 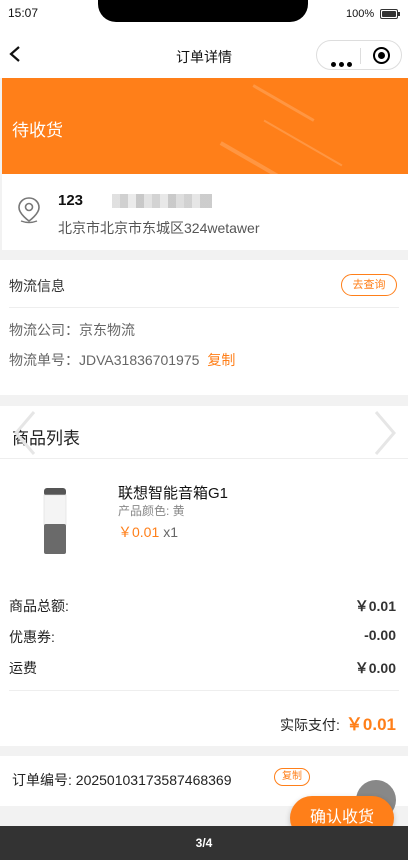 What do you see at coordinates (204, 54) in the screenshot?
I see `nav-bar: 订单详情` at bounding box center [204, 54].